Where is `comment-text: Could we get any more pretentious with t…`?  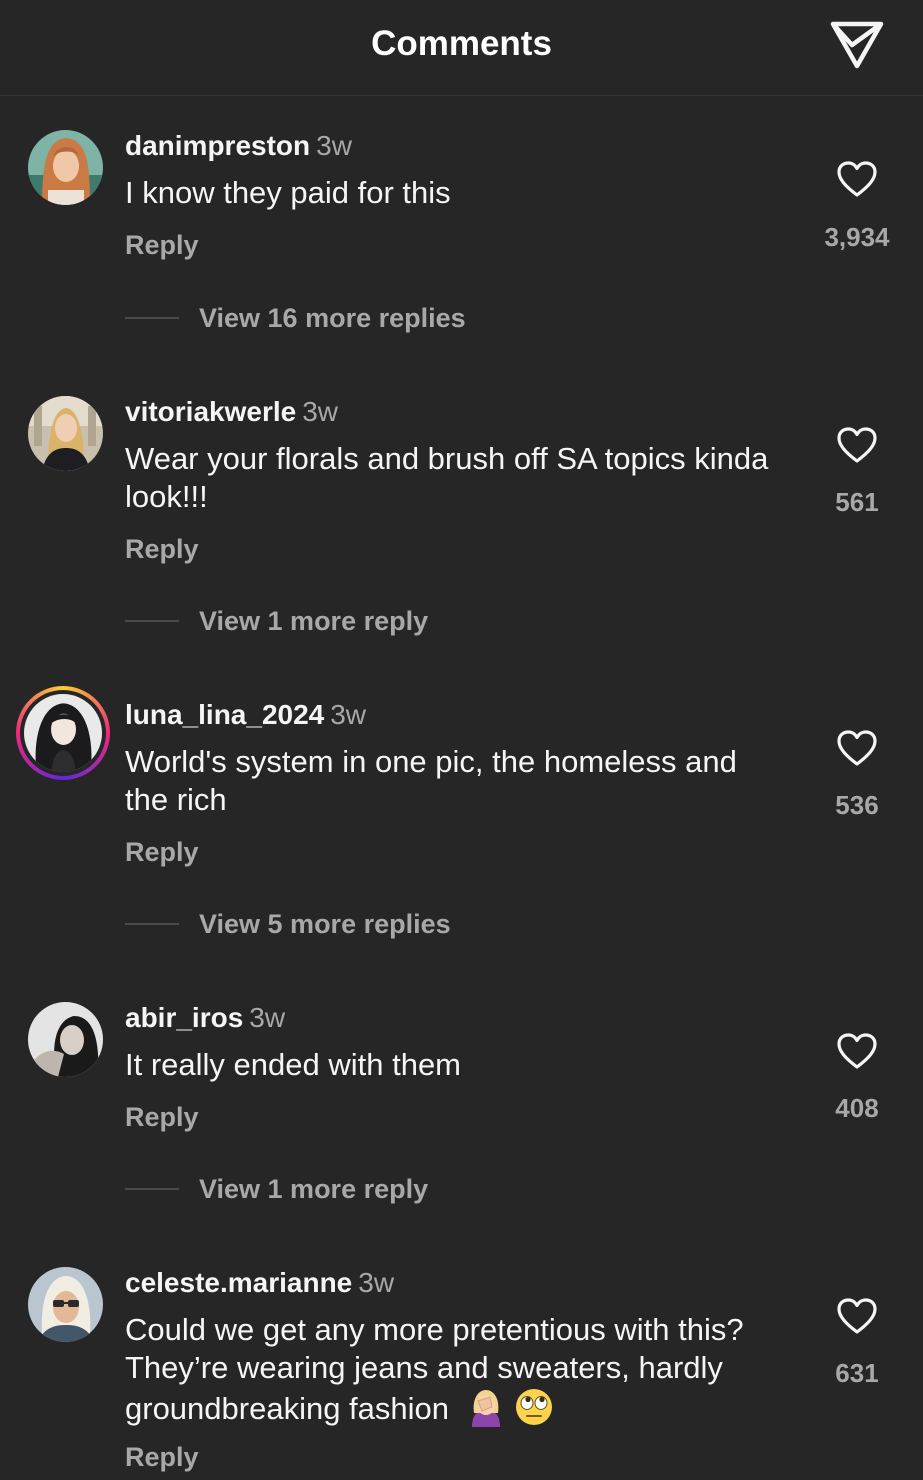
comment-text: Could we get any more pretentious with t… is located at coordinates (455, 1369).